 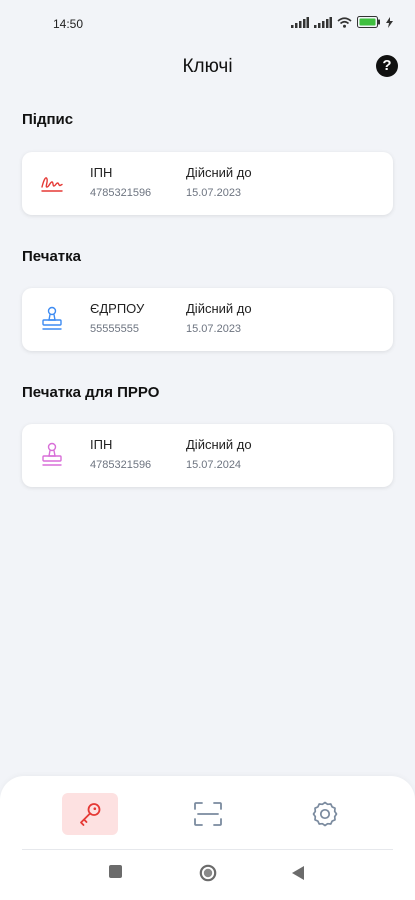 I want to click on page-title: Ключі, so click(x=207, y=66).